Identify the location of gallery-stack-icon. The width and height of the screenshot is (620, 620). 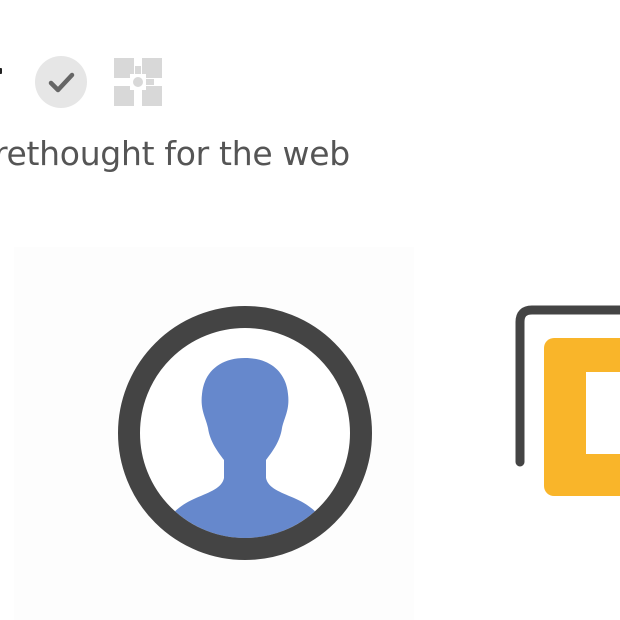
(566, 404).